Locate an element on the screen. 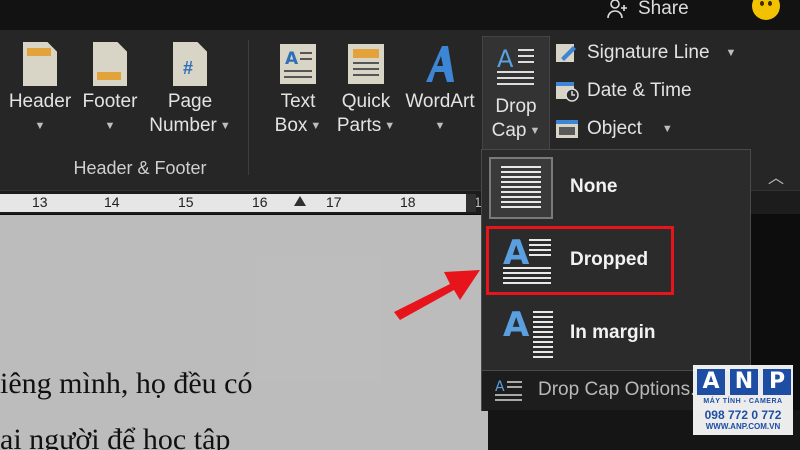  feedback-smiley-icon is located at coordinates (766, 10).